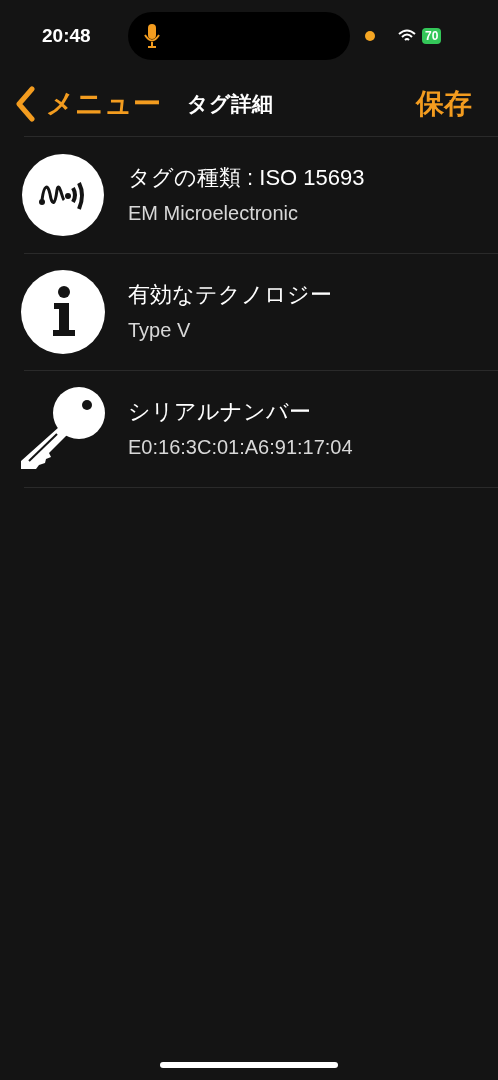 This screenshot has width=498, height=1080. I want to click on chevron-left-icon, so click(25, 104).